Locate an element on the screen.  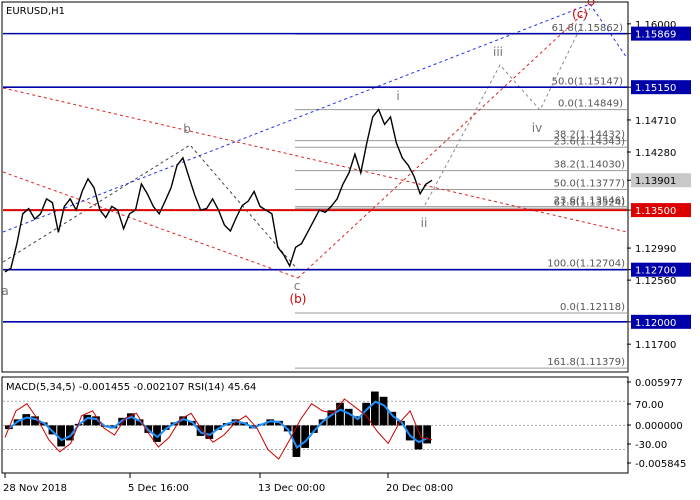
wave-label: iii is located at coordinates (498, 52).